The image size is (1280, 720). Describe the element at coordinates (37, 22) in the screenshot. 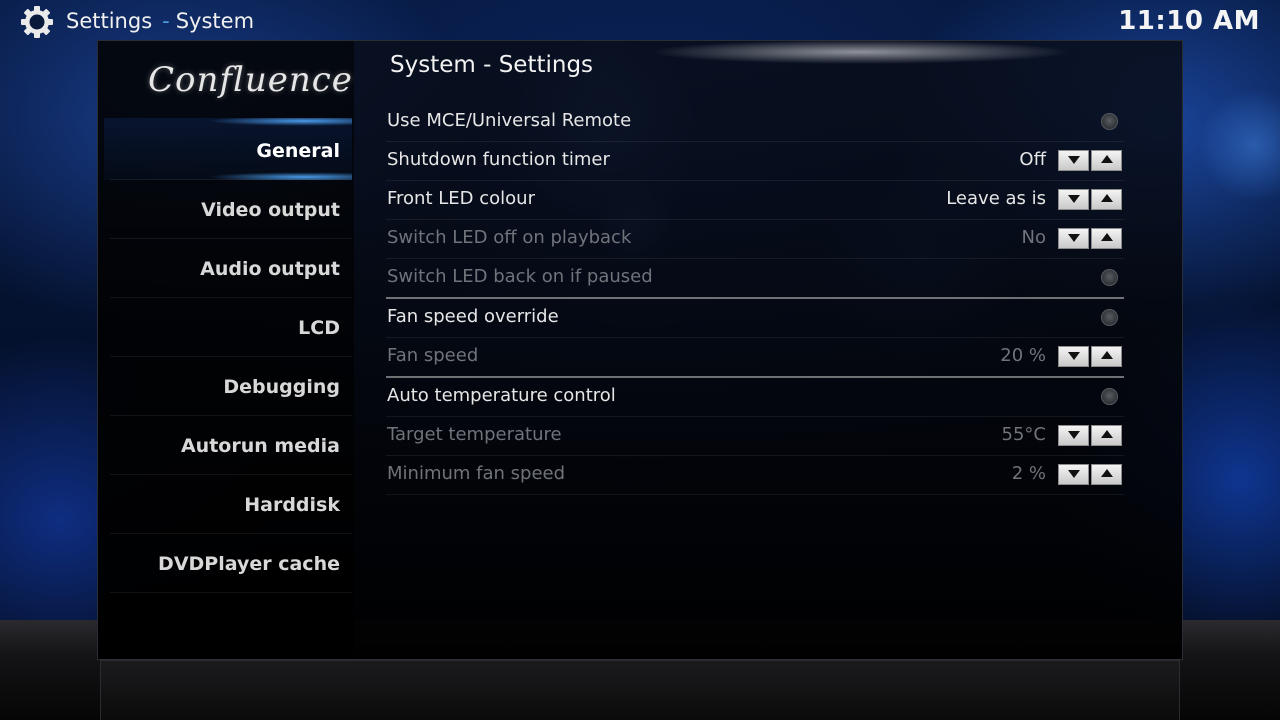

I see `settings-gear-icon` at that location.